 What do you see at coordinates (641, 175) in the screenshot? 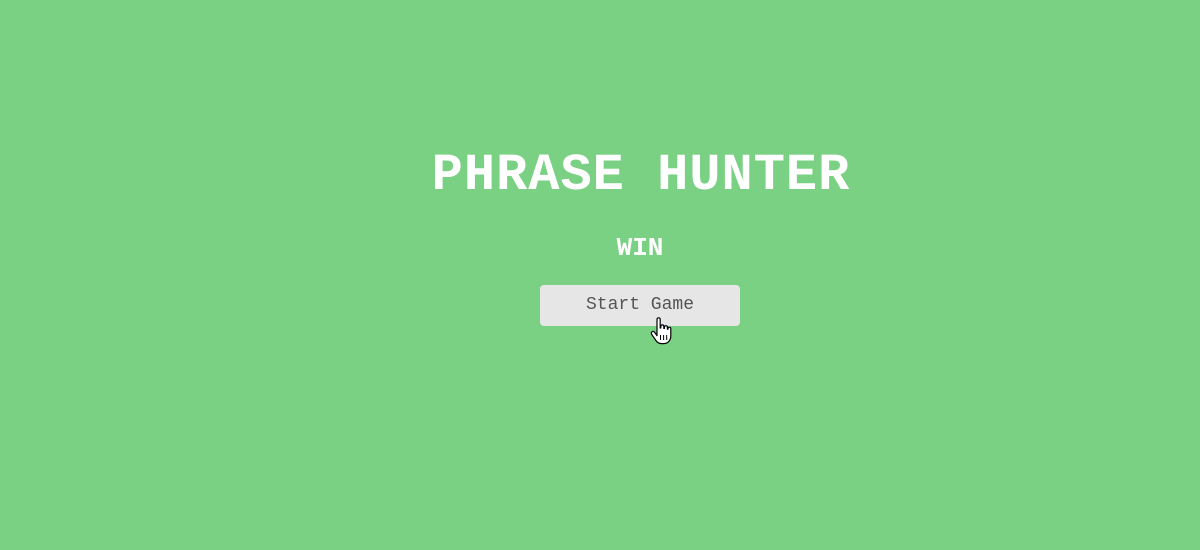
I see `game-title: PHRASE HUNTER` at bounding box center [641, 175].